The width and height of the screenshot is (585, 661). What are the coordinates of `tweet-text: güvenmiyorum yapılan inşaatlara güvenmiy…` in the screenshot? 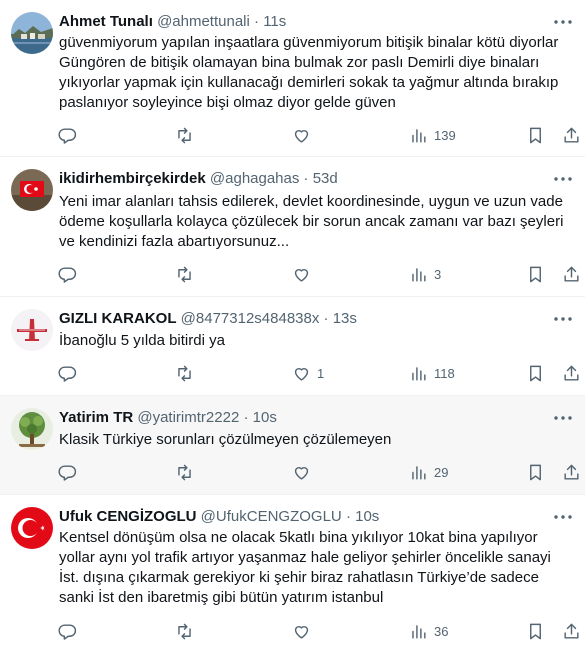 It's located at (309, 72).